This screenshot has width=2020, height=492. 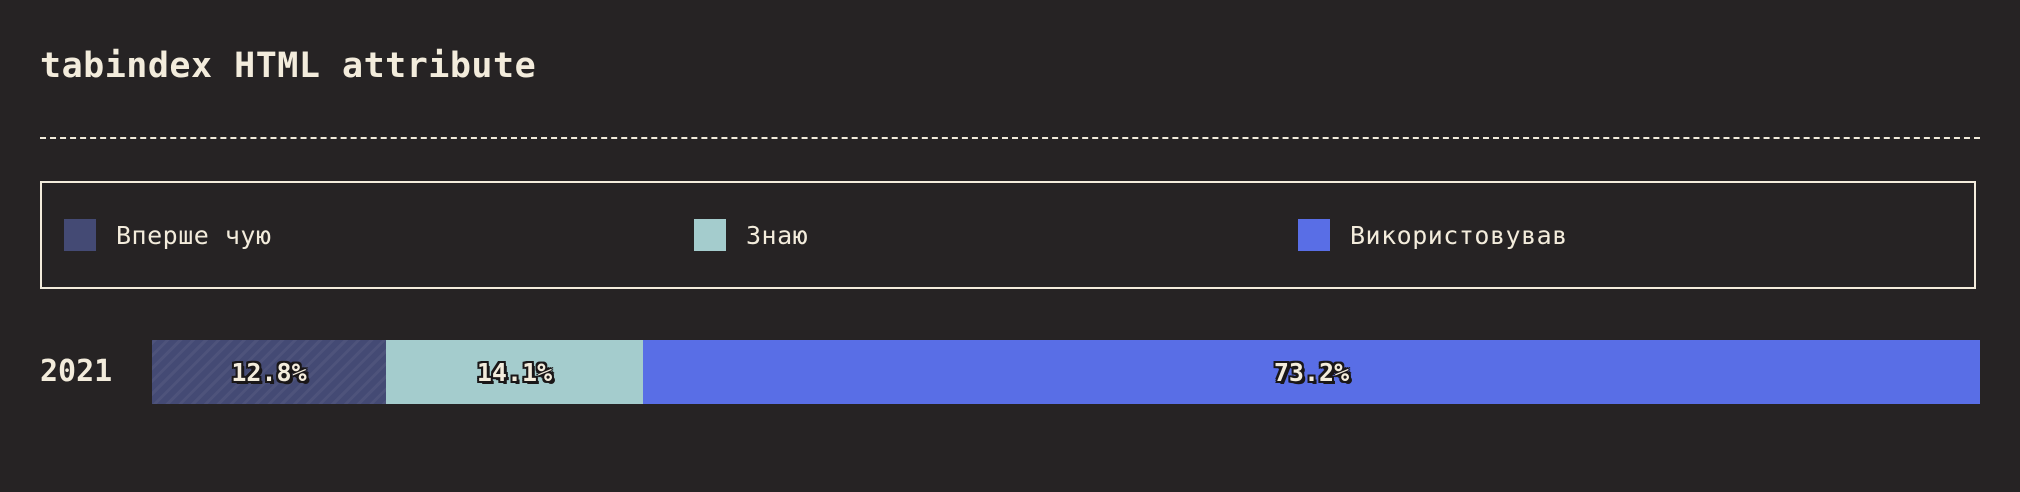 I want to click on legend-swatch-used, so click(x=1314, y=235).